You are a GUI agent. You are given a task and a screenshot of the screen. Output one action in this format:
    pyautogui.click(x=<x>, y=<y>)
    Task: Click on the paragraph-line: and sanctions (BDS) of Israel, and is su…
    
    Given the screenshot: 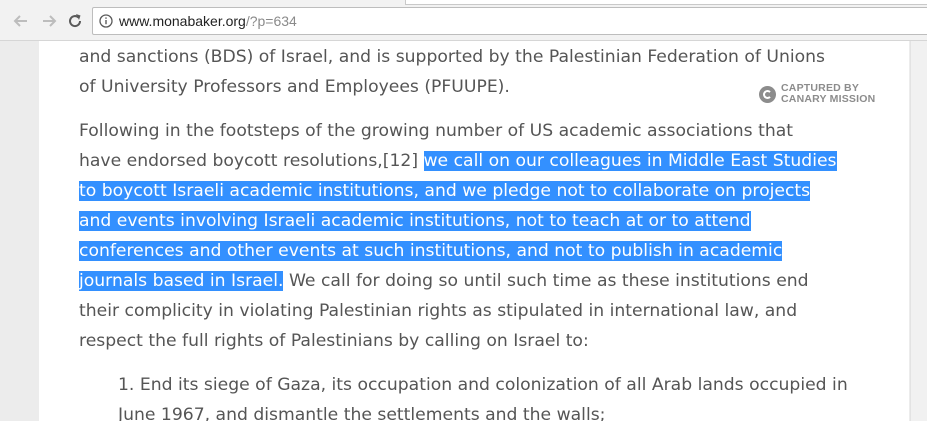 What is the action you would take?
    pyautogui.click(x=452, y=57)
    